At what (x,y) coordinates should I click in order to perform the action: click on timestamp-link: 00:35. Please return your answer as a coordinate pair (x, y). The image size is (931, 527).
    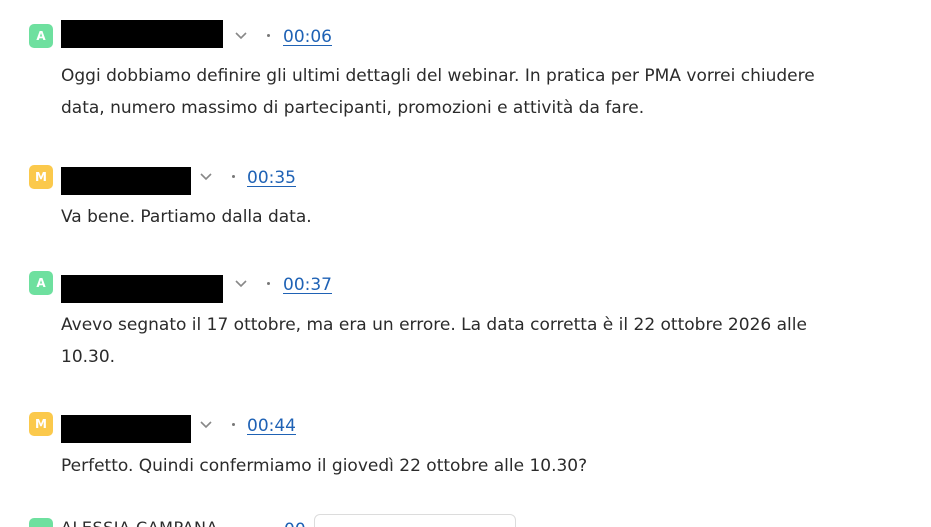
    Looking at the image, I should click on (271, 178).